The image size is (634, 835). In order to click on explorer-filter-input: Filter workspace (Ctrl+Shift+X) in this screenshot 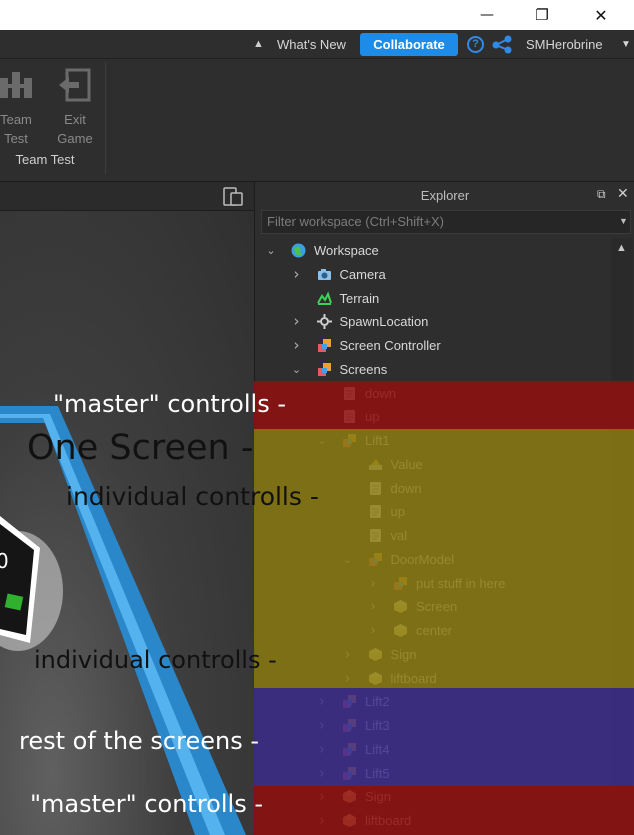, I will do `click(446, 222)`.